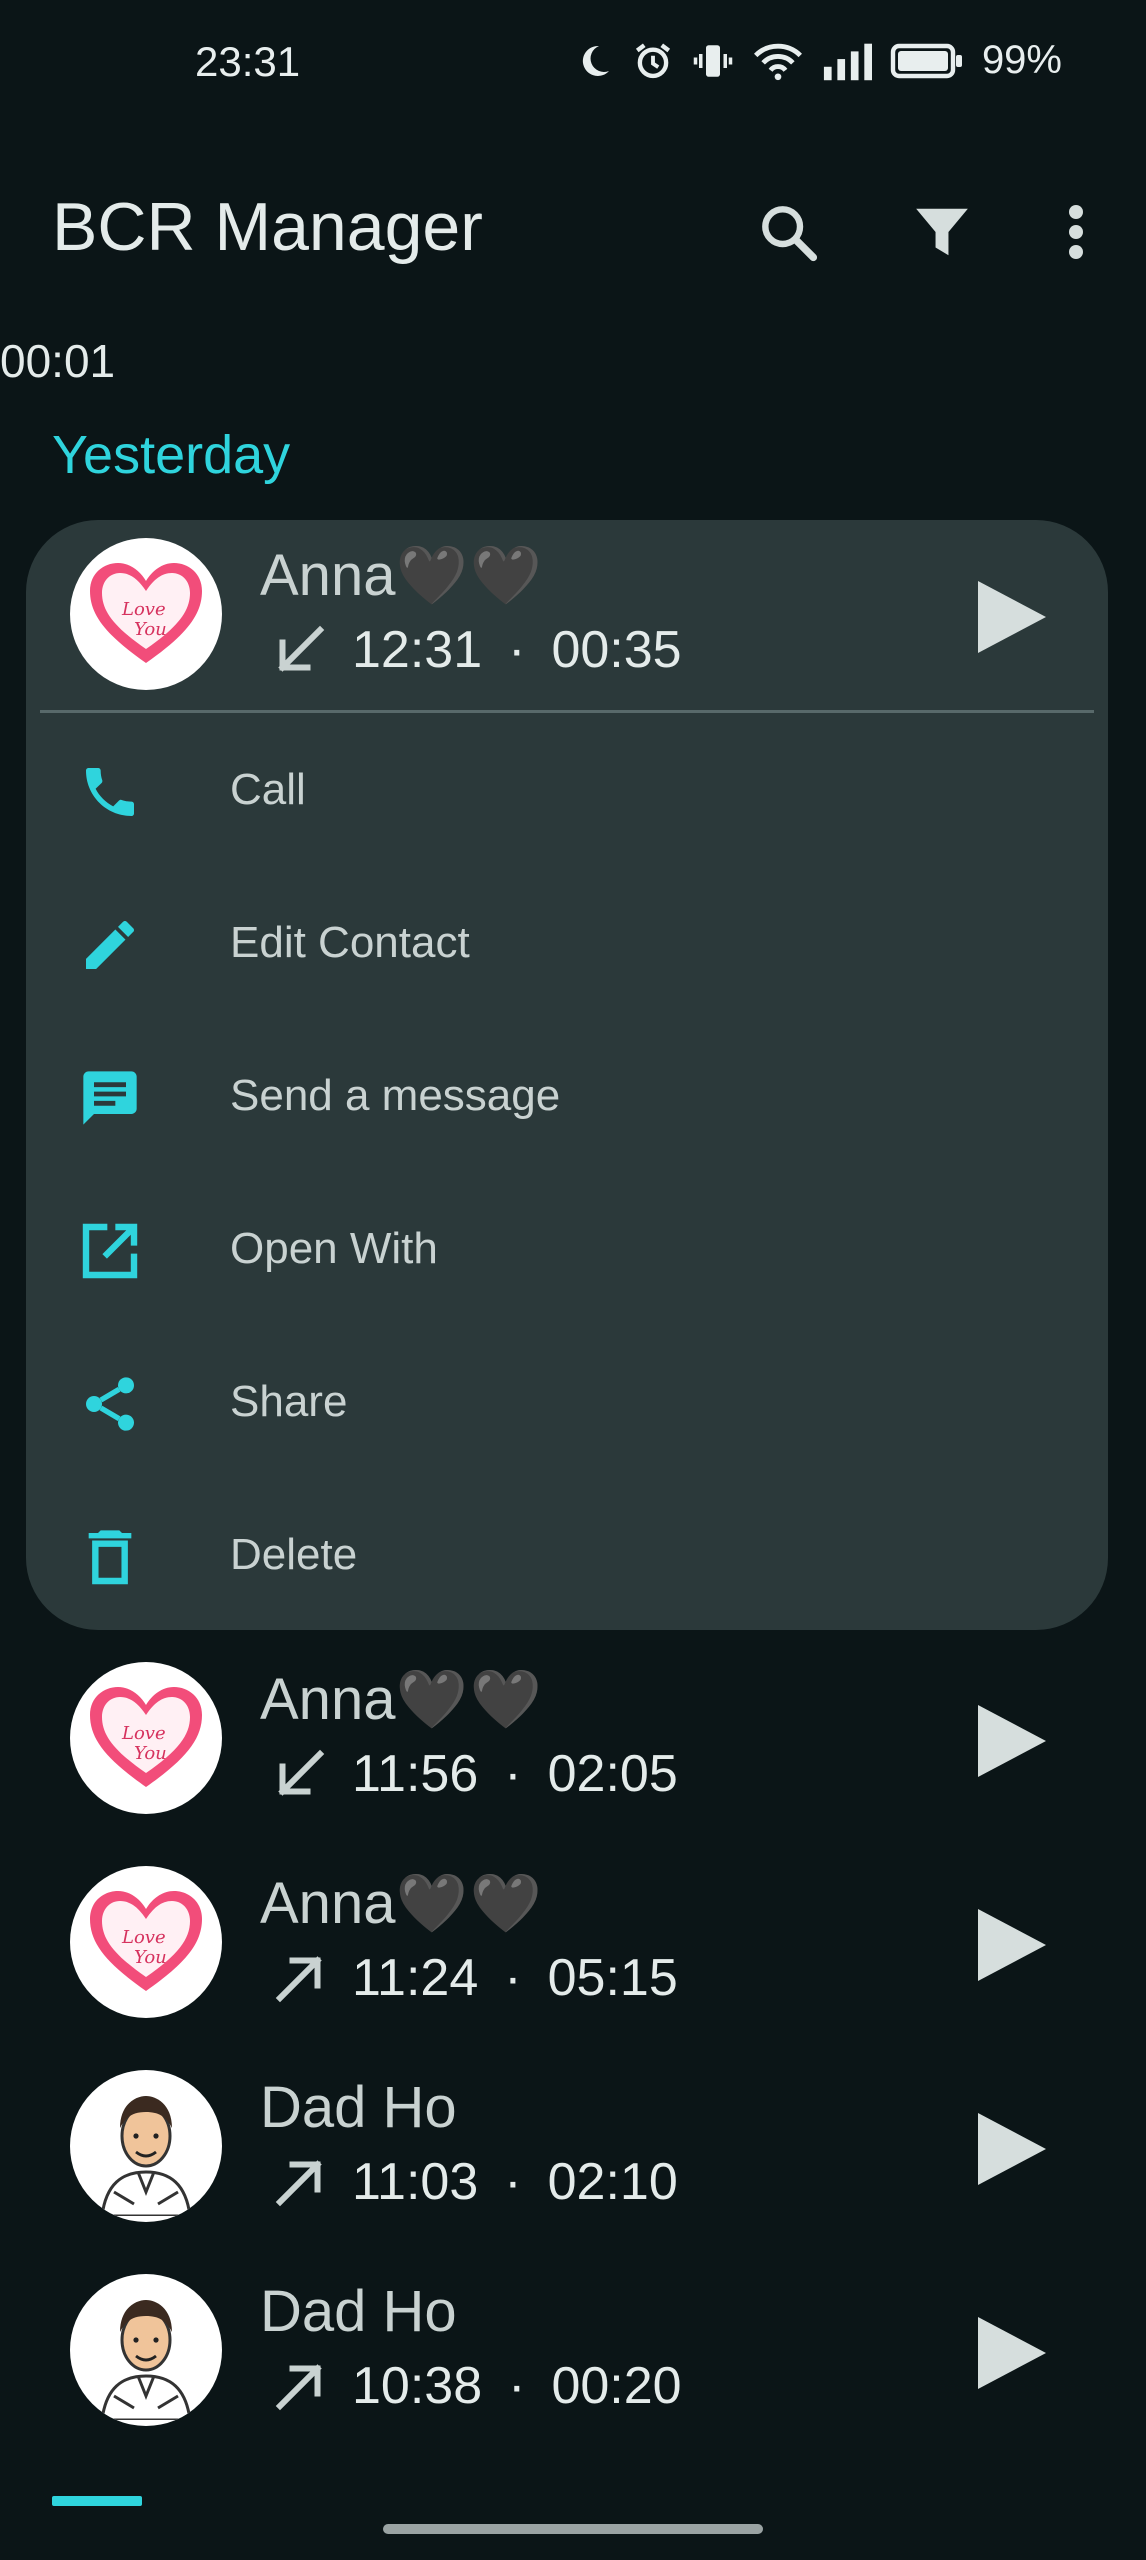 The image size is (1146, 2560). Describe the element at coordinates (294, 1554) in the screenshot. I see `menu-label-delete: Delete` at that location.